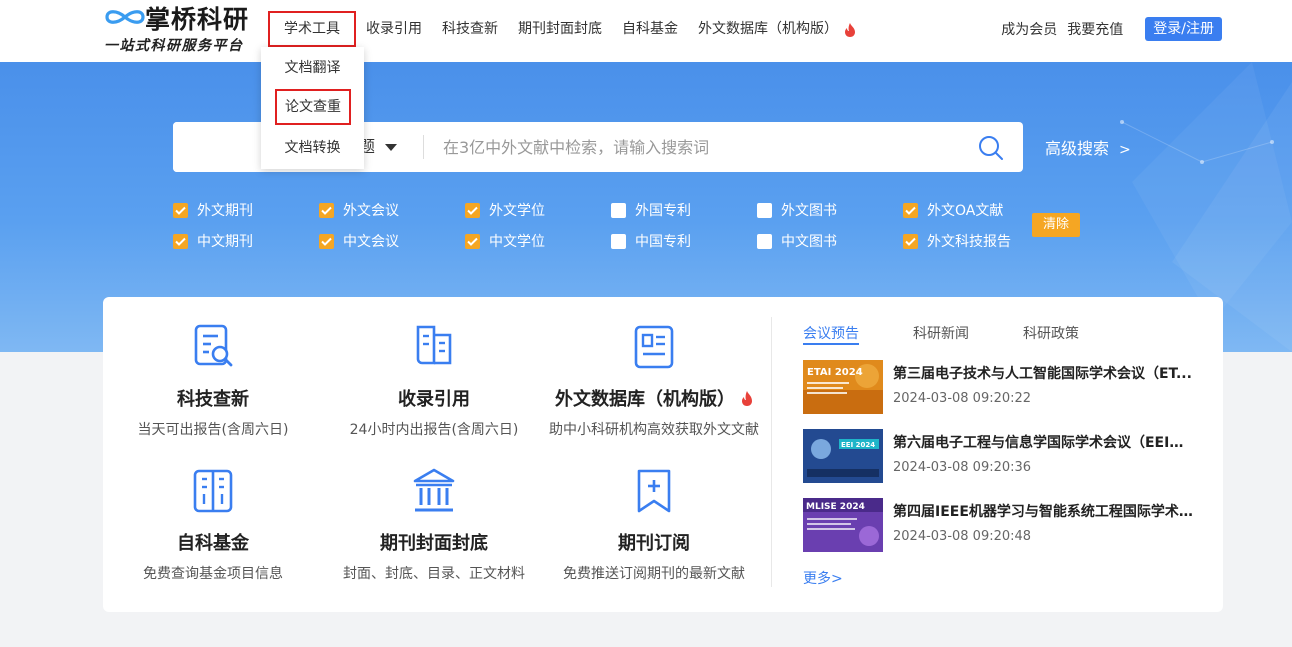 The image size is (1292, 647). Describe the element at coordinates (197, 19) in the screenshot. I see `logo-title: 掌桥科研` at that location.